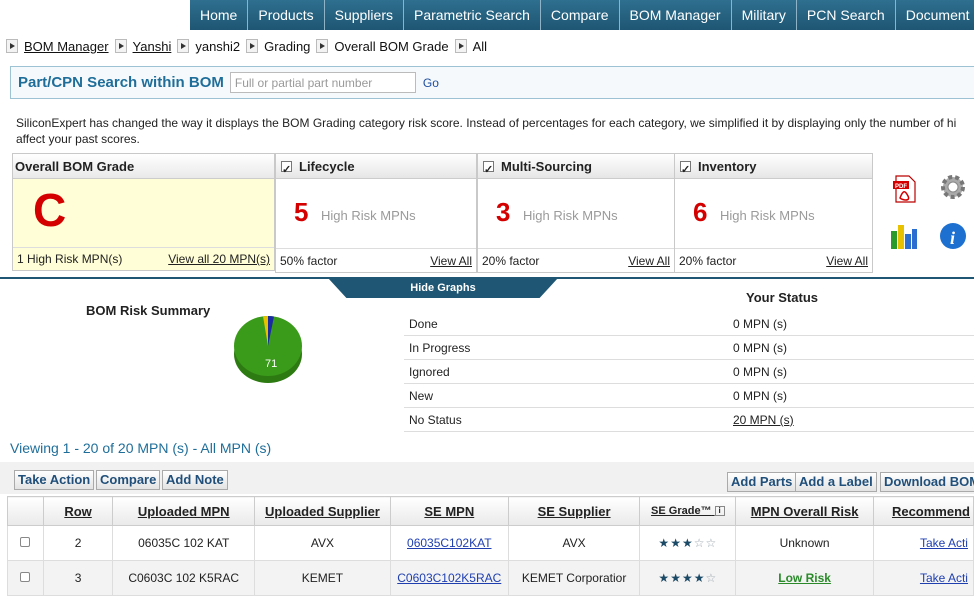  What do you see at coordinates (449, 578) in the screenshot?
I see `se-mpn-link: C0603C102K5RAC` at bounding box center [449, 578].